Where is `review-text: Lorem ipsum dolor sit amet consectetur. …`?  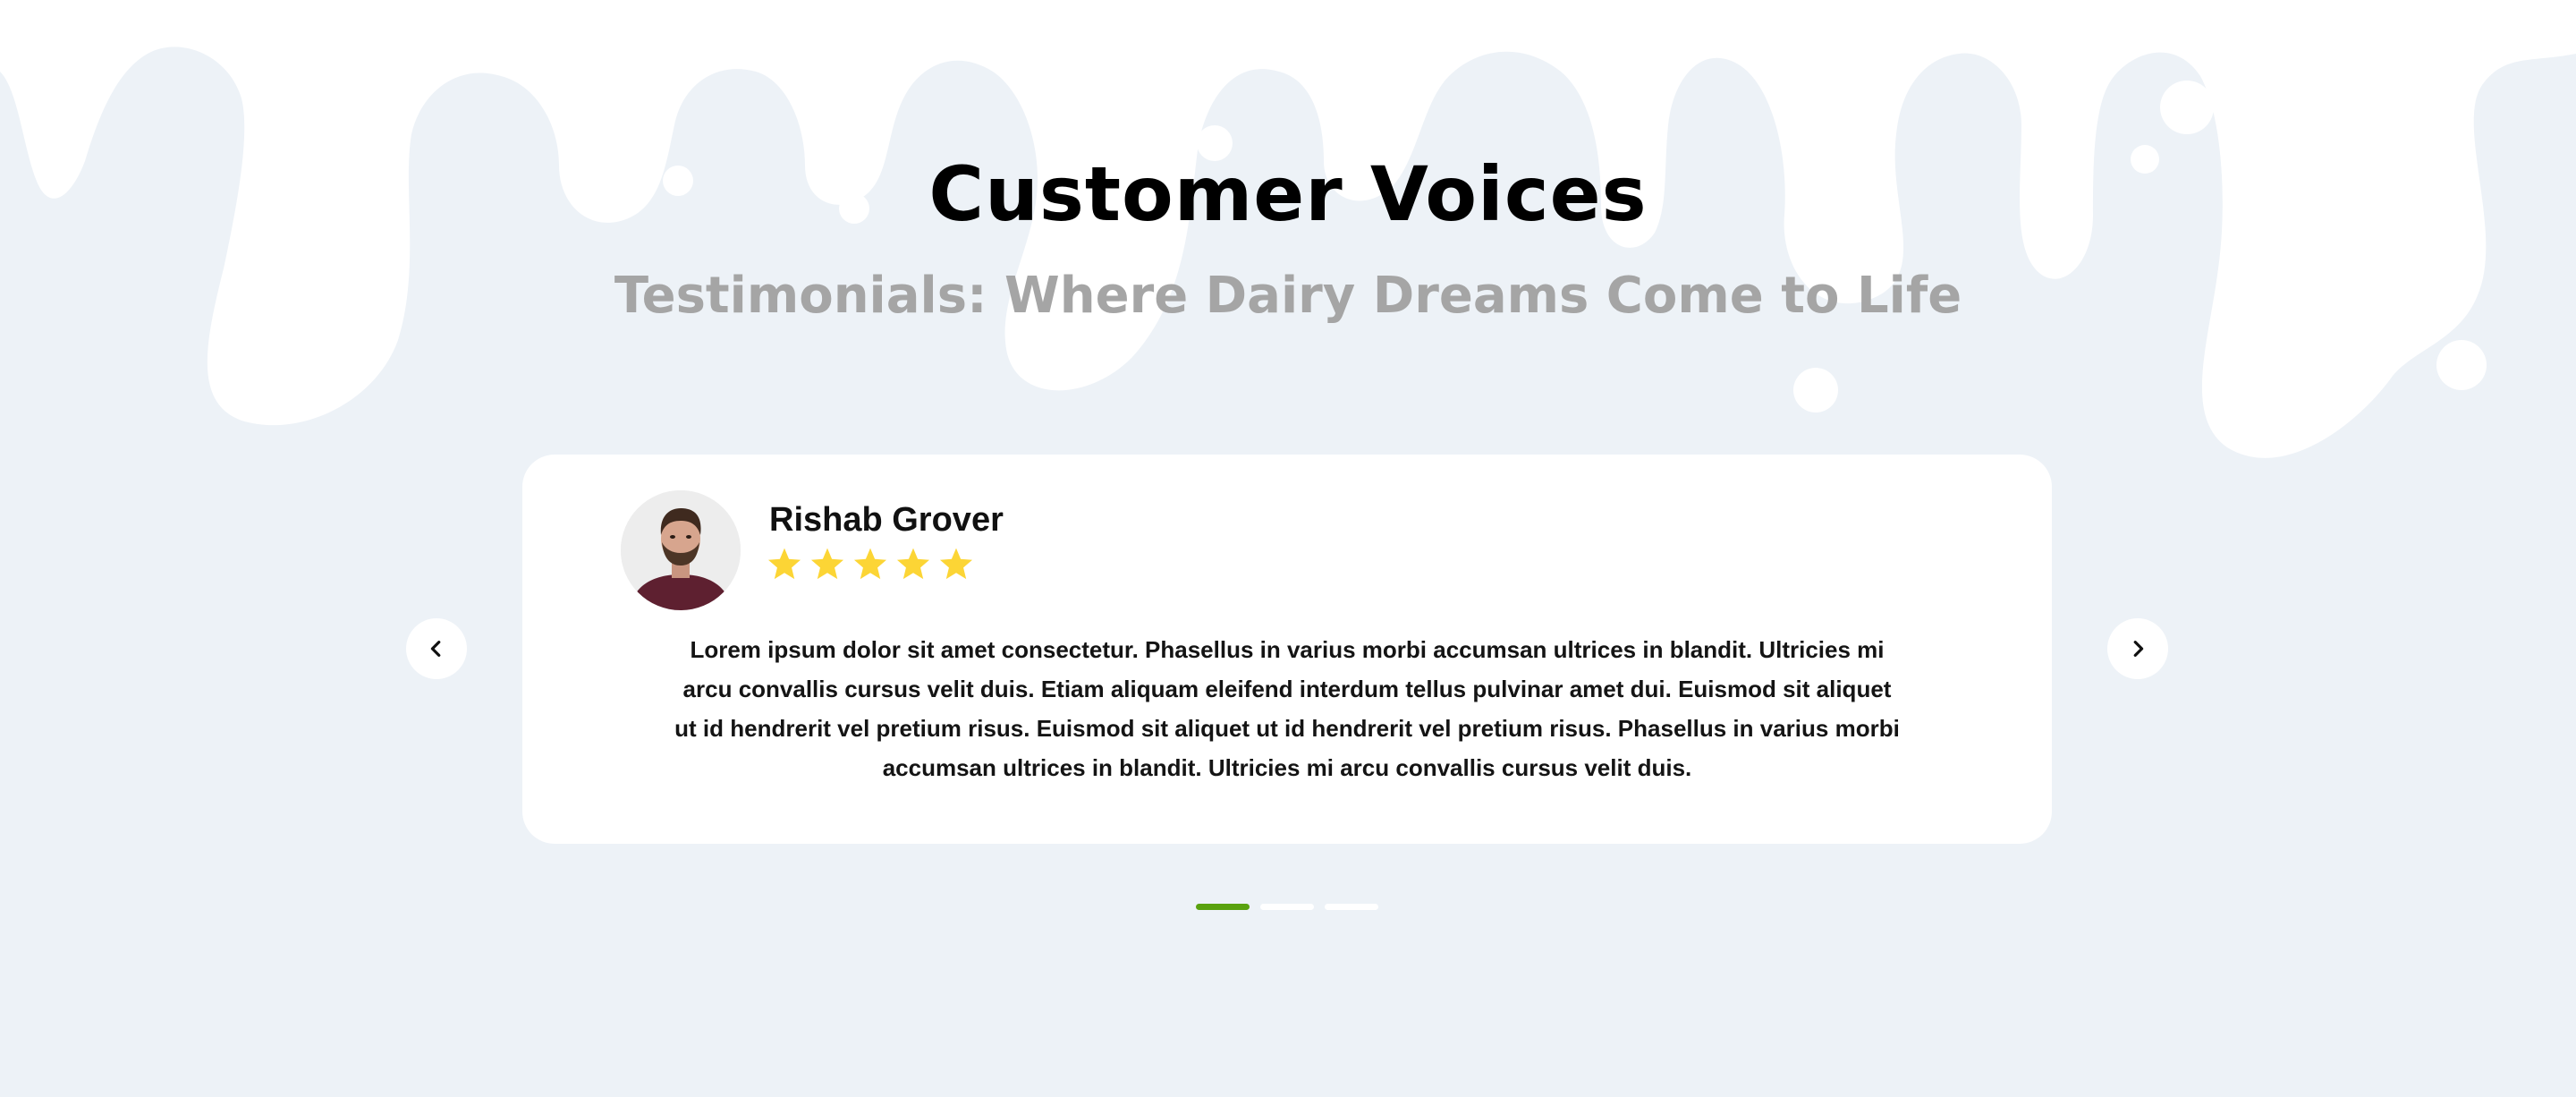 review-text: Lorem ipsum dolor sit amet consectetur. … is located at coordinates (1287, 708).